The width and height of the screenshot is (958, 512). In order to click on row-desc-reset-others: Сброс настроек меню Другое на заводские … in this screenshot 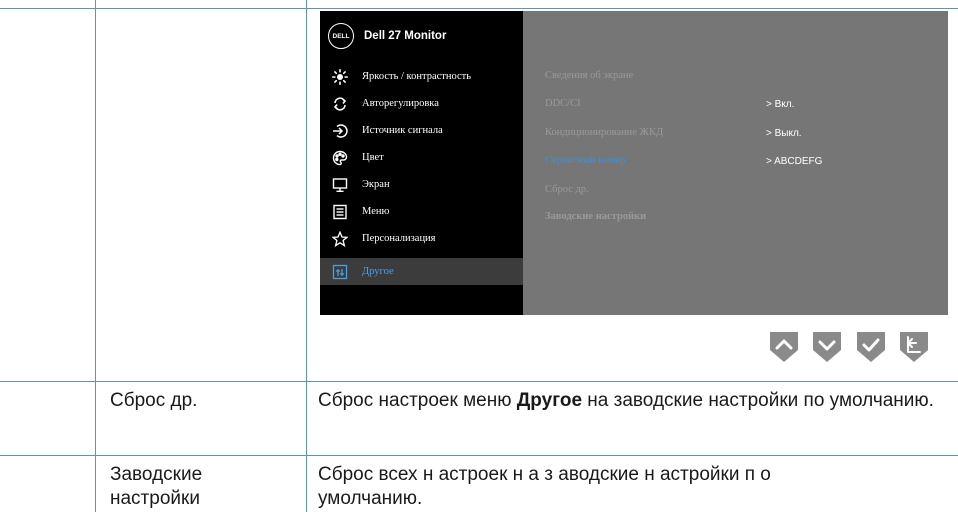, I will do `click(634, 401)`.